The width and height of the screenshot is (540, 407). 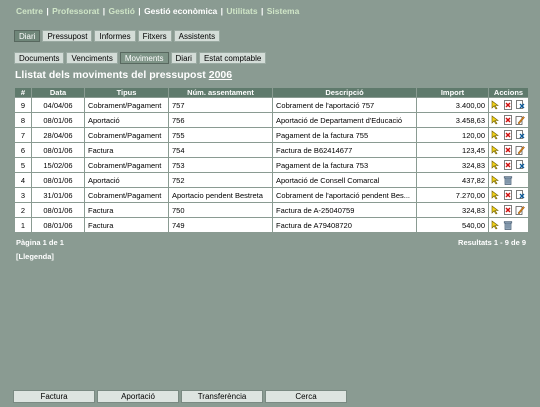 What do you see at coordinates (23, 135) in the screenshot?
I see `row-number: 7` at bounding box center [23, 135].